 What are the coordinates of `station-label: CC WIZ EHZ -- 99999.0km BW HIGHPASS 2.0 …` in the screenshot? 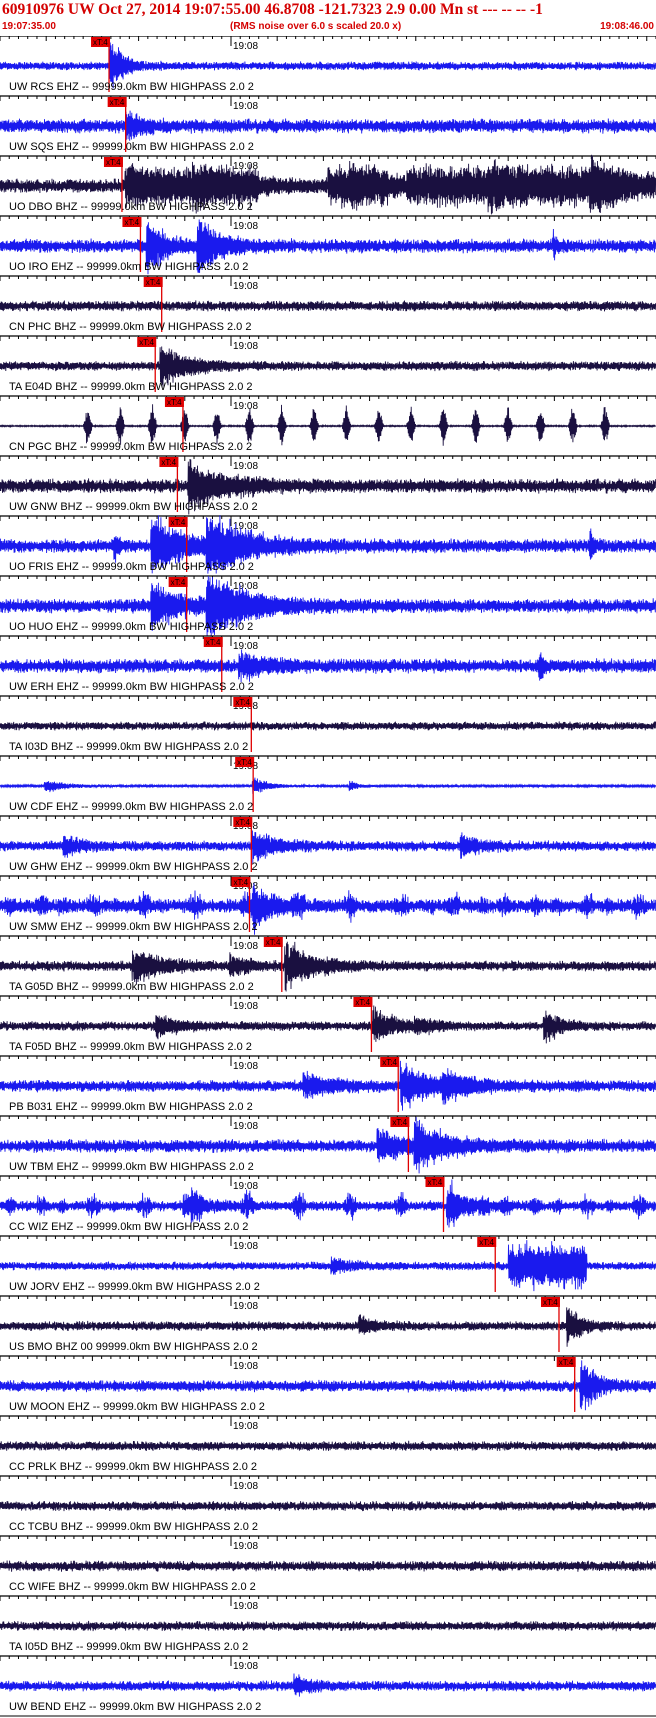 It's located at (128, 1227).